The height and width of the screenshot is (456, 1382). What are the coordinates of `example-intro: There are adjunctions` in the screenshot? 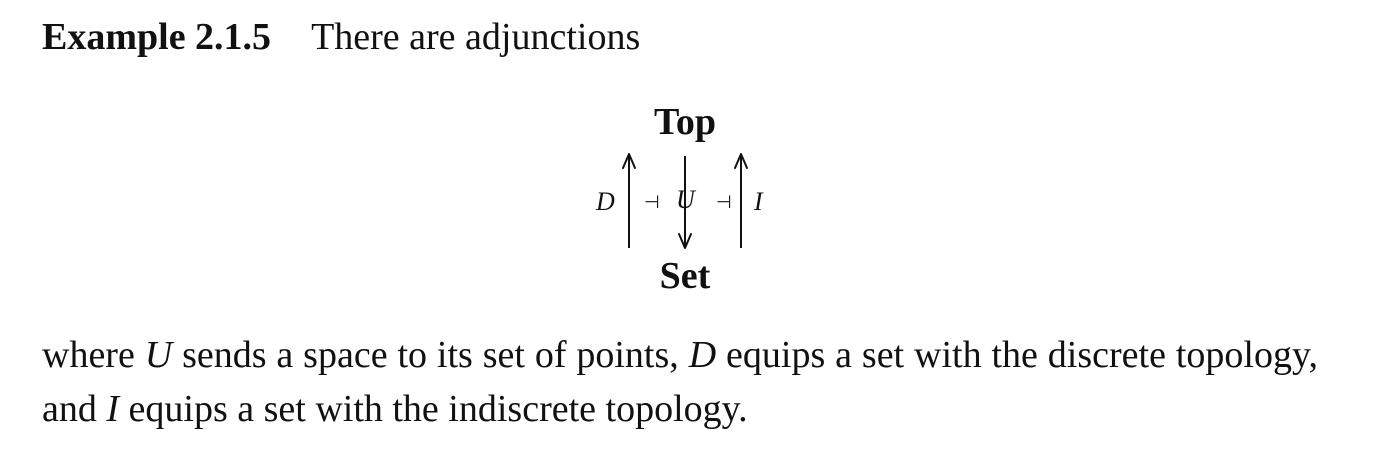 It's located at (476, 37).